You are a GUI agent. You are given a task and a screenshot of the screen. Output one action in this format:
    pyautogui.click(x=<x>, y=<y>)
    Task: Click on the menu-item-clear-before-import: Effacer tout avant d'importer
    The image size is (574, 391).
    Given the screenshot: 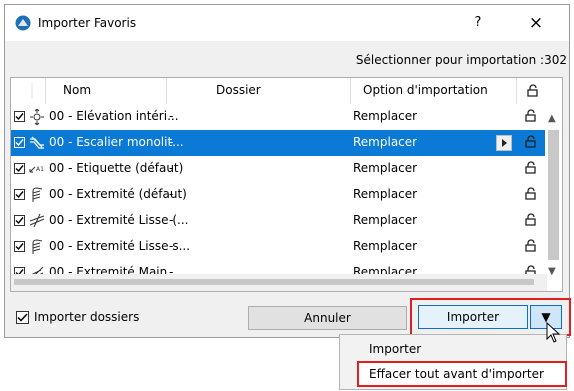 What is the action you would take?
    pyautogui.click(x=462, y=374)
    